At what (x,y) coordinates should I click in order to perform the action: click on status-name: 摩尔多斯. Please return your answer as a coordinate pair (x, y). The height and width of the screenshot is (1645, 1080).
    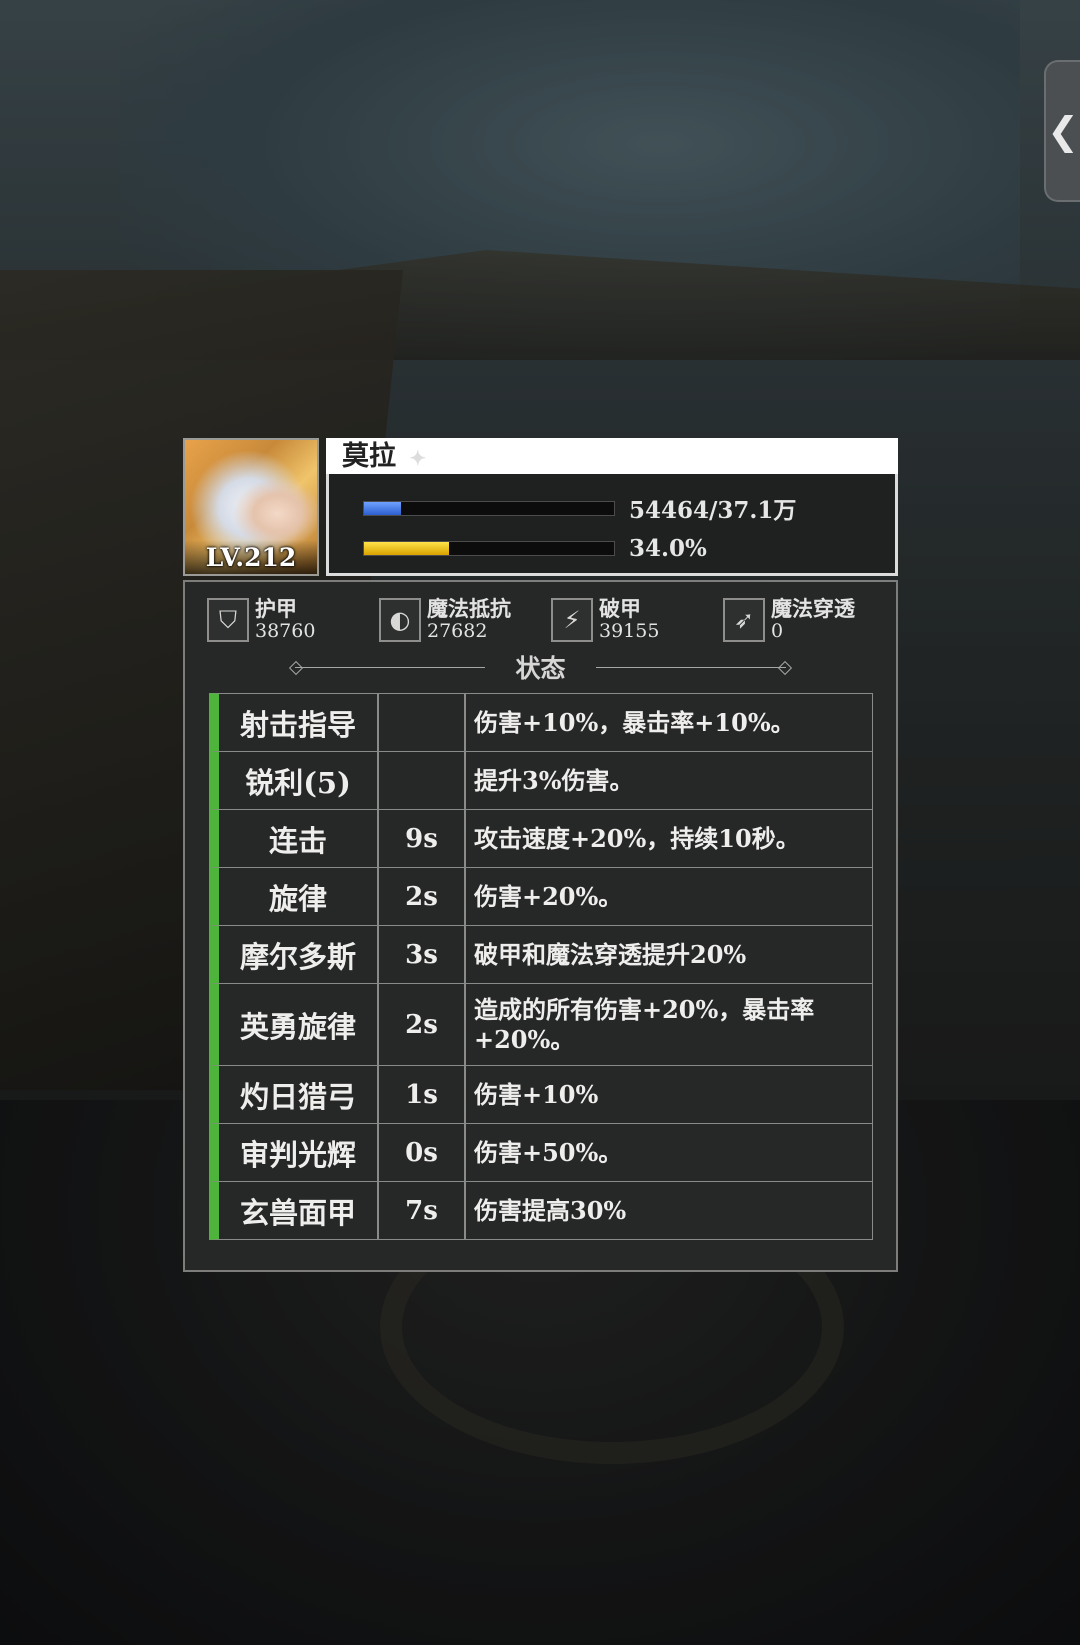
    Looking at the image, I should click on (299, 954).